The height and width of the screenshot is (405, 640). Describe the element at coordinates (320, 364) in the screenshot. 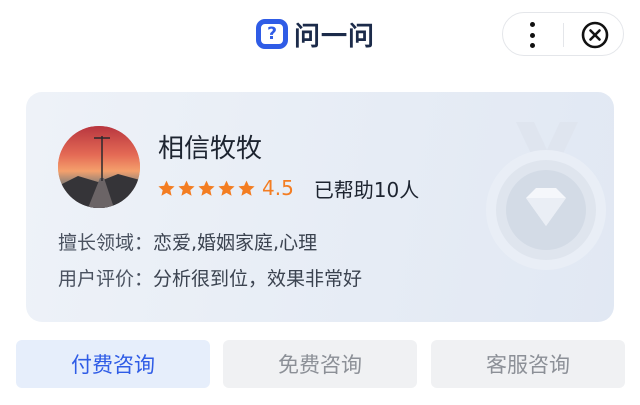

I see `free-consult-button: 免费咨询` at that location.